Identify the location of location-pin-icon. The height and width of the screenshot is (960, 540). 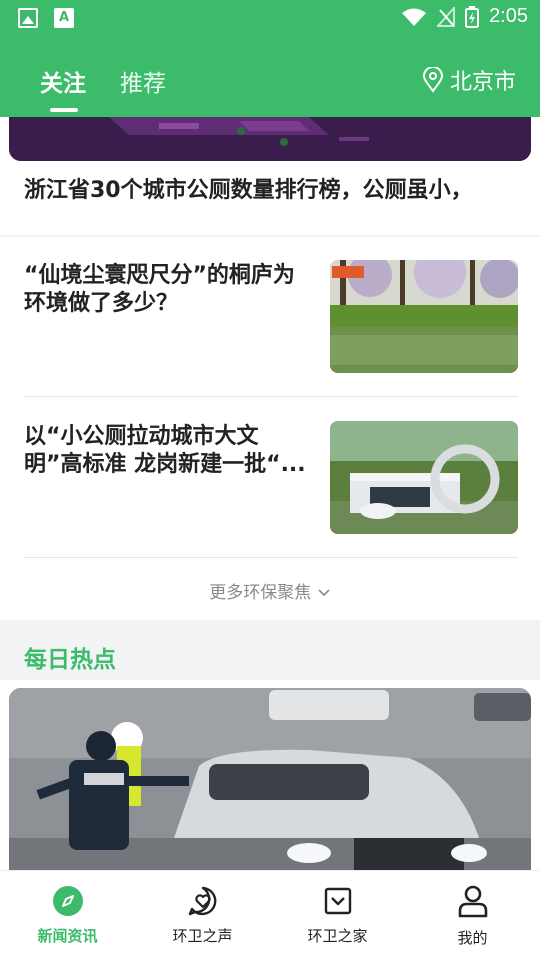
(432, 80).